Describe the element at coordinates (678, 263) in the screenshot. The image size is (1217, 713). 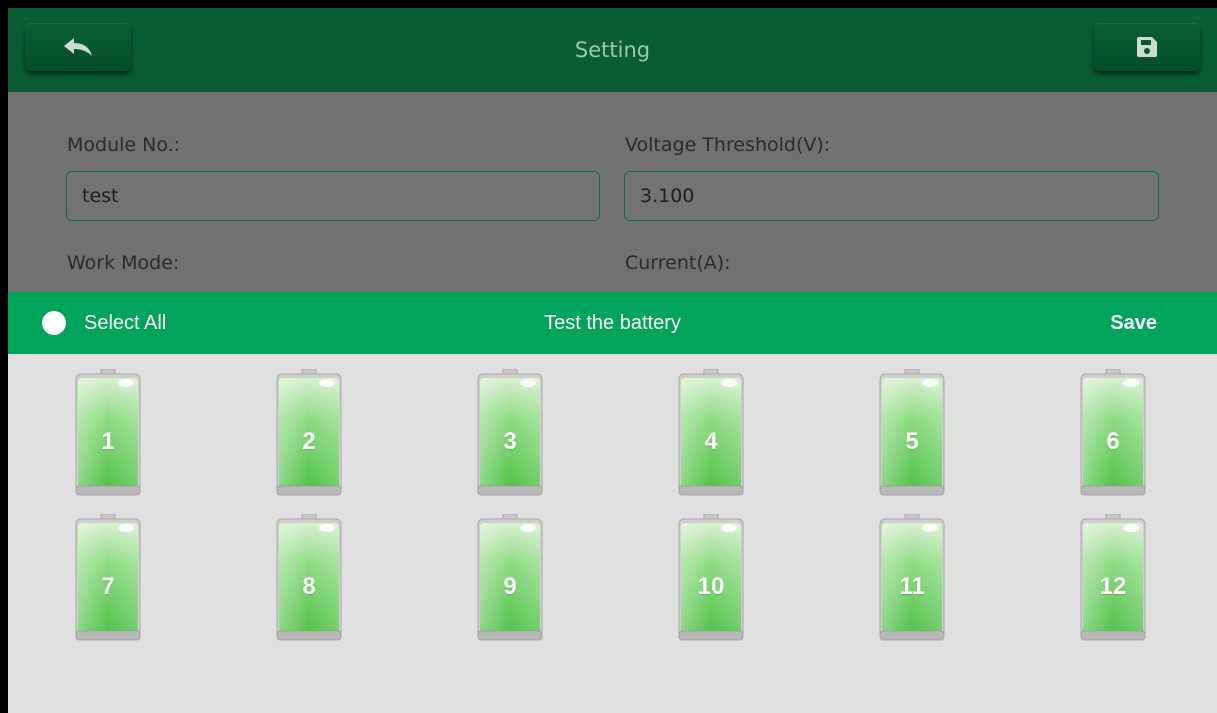
I see `current-label: Current(A):` at that location.